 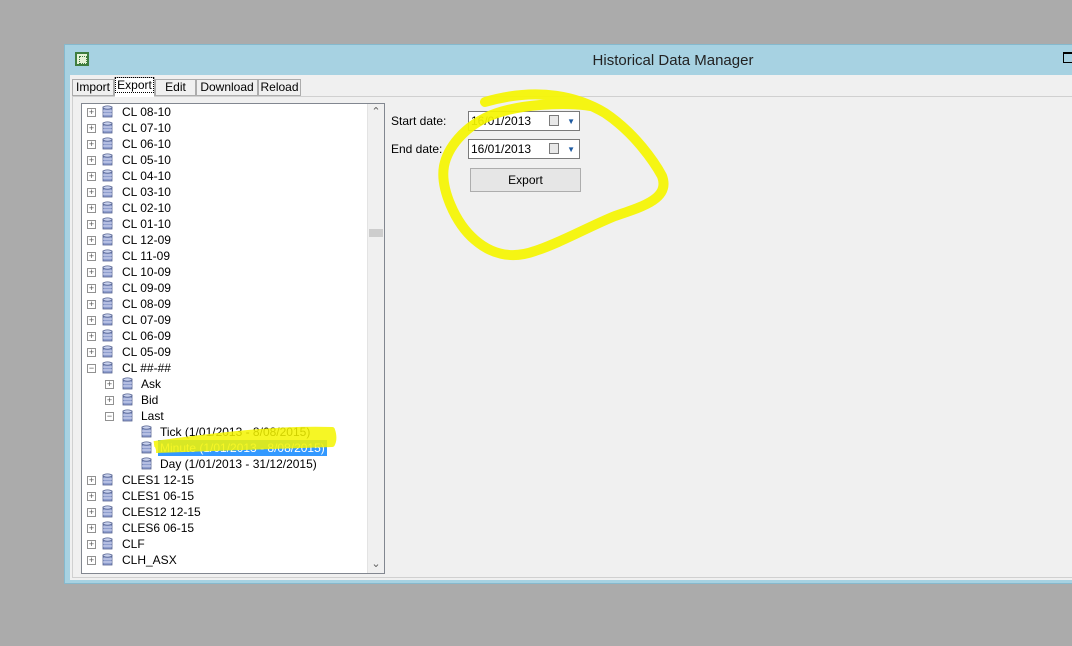 I want to click on tree-item-label: CL 02-10, so click(x=146, y=208).